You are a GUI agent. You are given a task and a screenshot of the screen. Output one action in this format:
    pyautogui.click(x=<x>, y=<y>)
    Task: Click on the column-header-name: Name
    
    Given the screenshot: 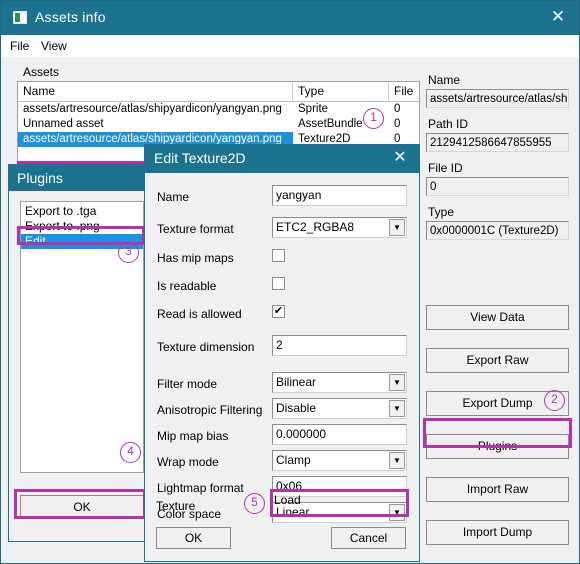 What is the action you would take?
    pyautogui.click(x=155, y=91)
    